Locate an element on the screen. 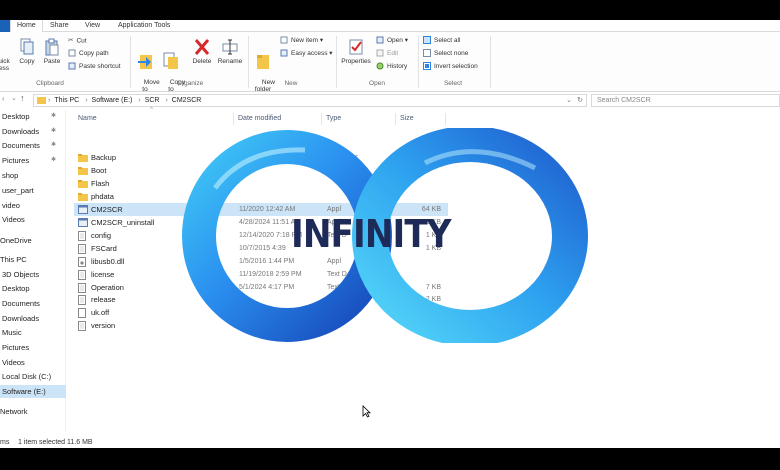 Image resolution: width=780 pixels, height=470 pixels. quick-access-button: uick ess is located at coordinates (7, 65).